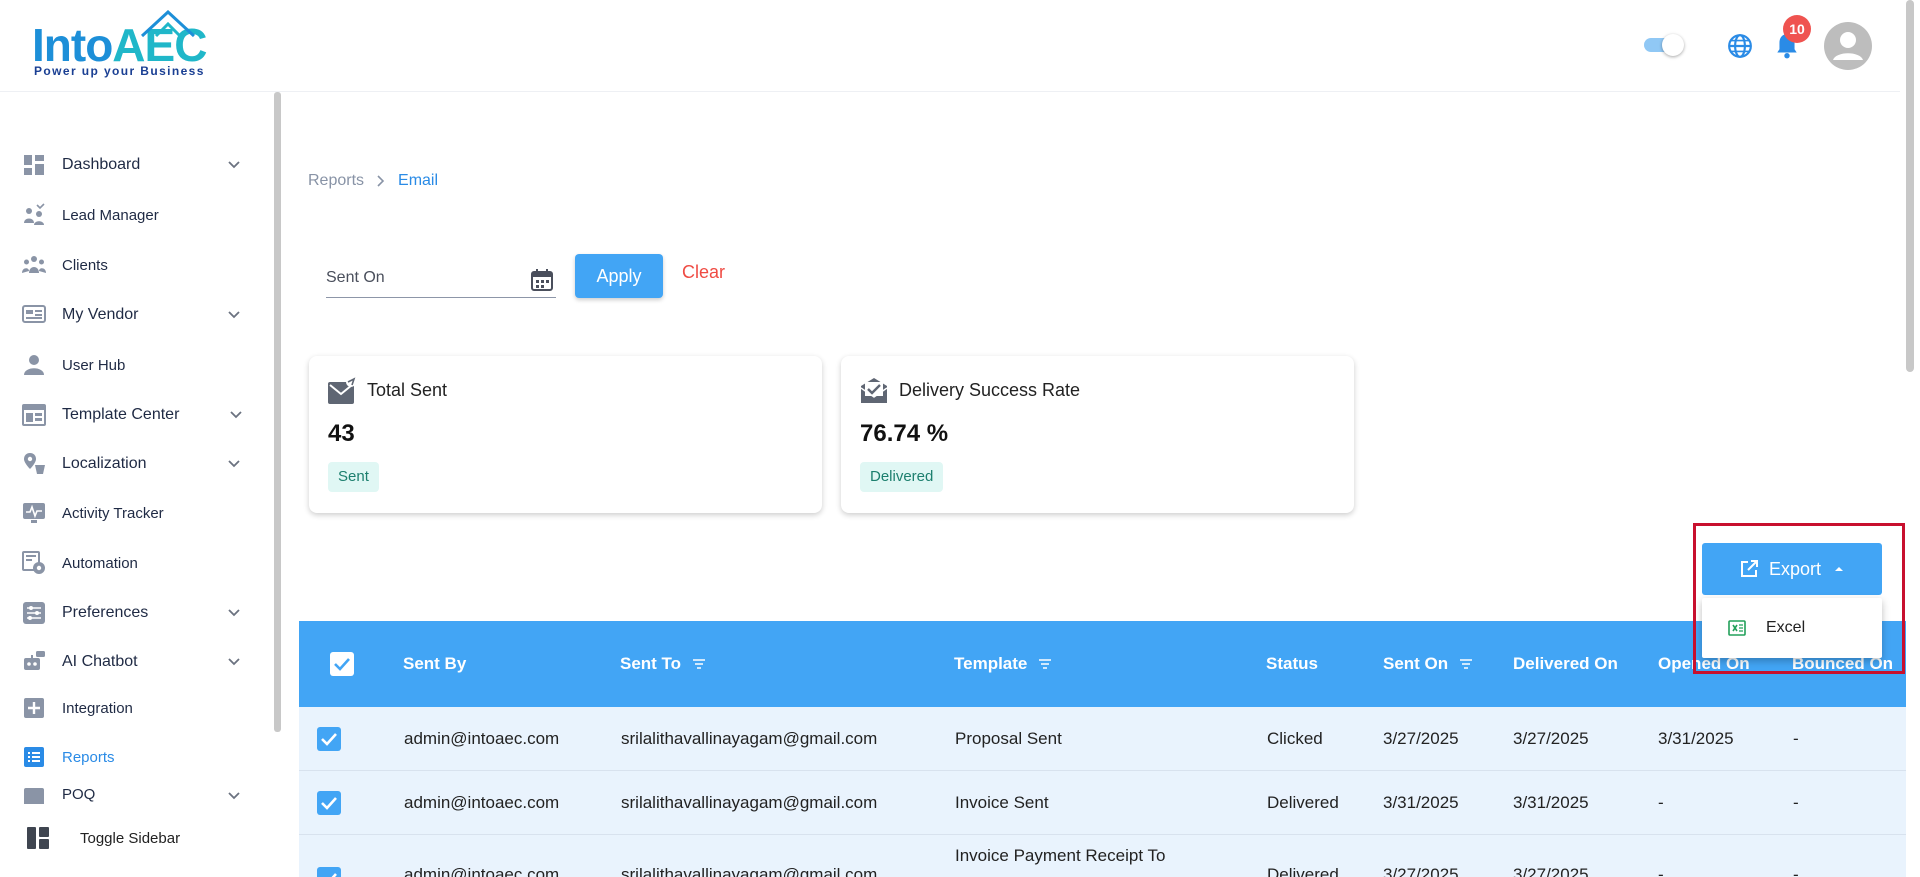 This screenshot has width=1920, height=877. What do you see at coordinates (381, 181) in the screenshot?
I see `chevron-right-icon` at bounding box center [381, 181].